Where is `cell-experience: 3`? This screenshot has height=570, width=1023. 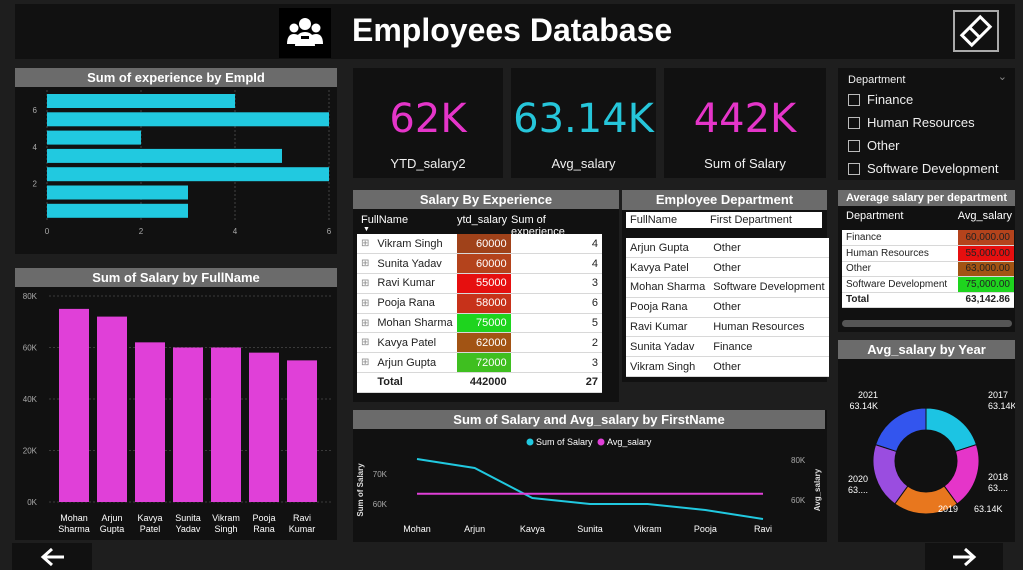 cell-experience: 3 is located at coordinates (556, 363).